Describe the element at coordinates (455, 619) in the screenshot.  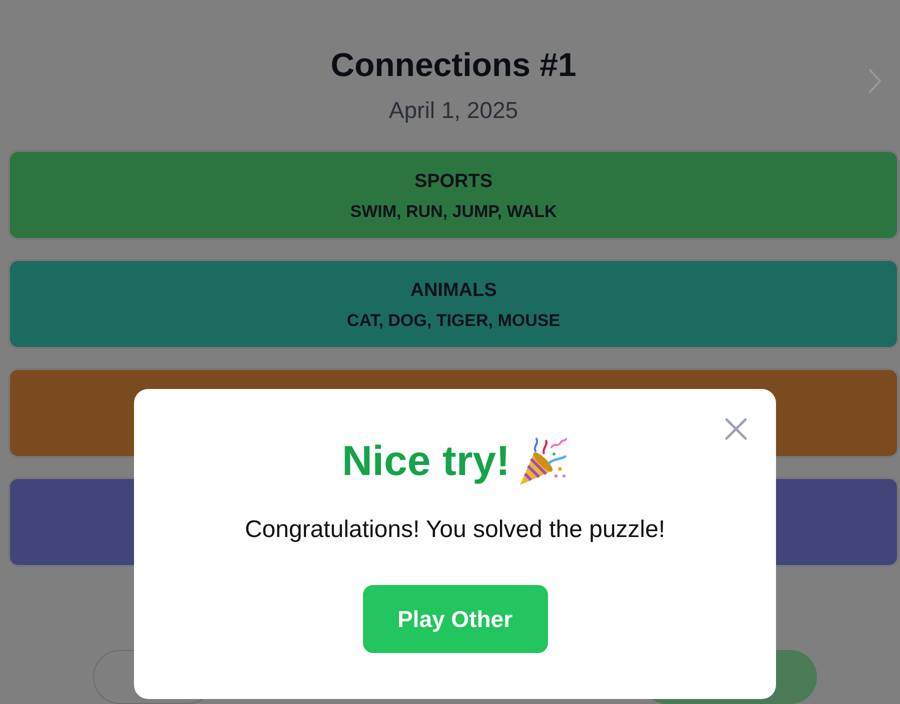
I see `play-other-button: Play Other` at that location.